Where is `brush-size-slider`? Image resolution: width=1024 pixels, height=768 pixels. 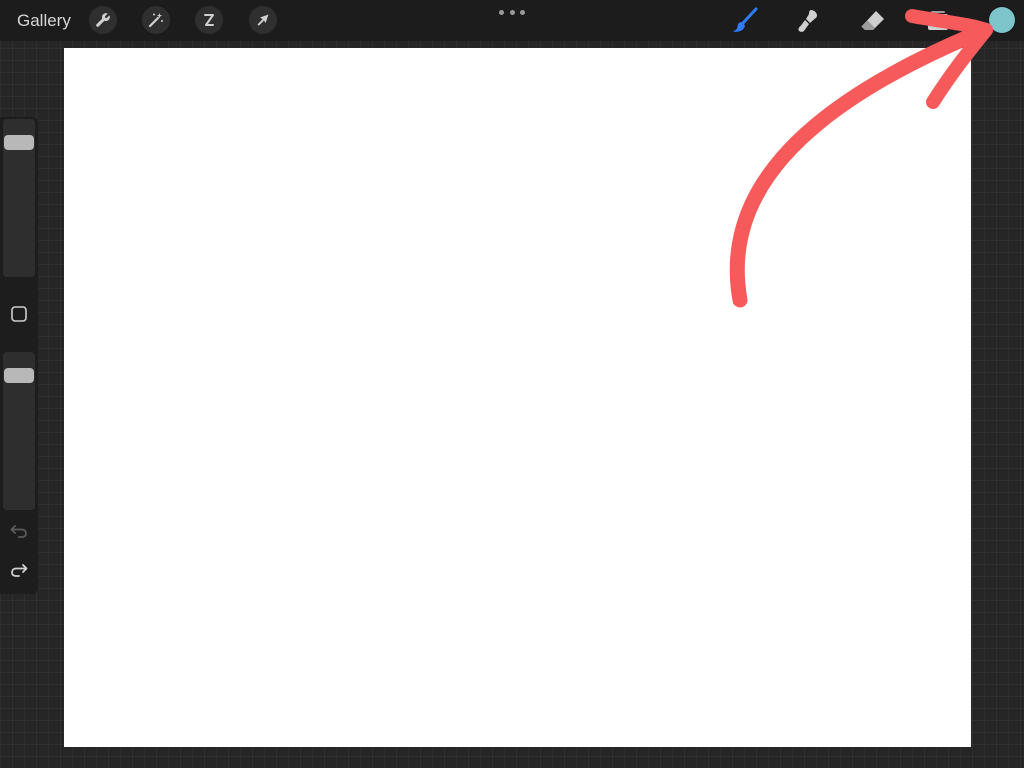 brush-size-slider is located at coordinates (19, 198).